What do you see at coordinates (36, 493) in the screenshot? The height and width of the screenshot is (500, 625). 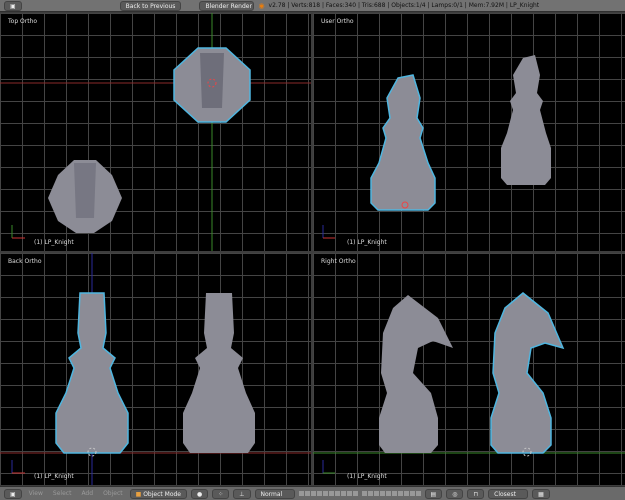 I see `menu-view: View` at bounding box center [36, 493].